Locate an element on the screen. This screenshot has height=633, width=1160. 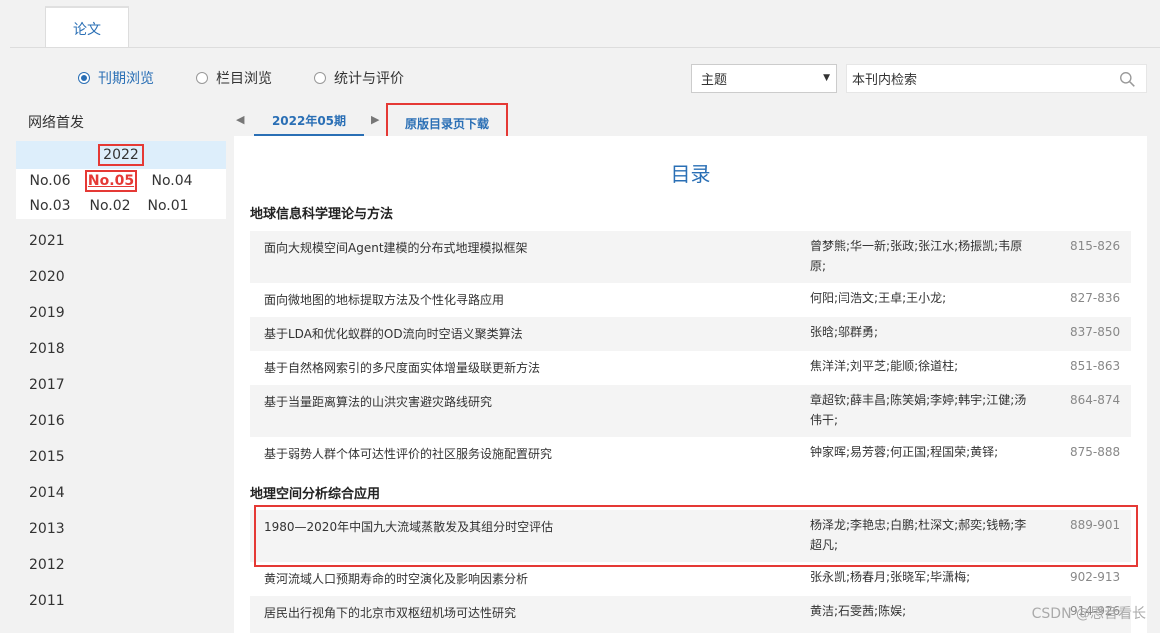
tab-paper: 论文 is located at coordinates (87, 27).